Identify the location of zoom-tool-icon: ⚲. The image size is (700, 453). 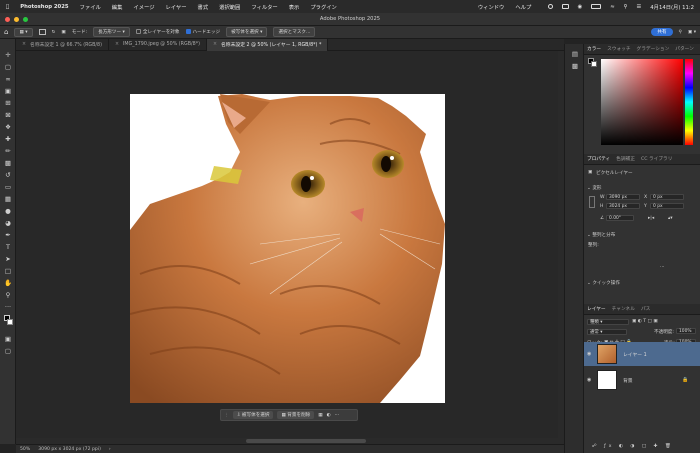
(8, 295).